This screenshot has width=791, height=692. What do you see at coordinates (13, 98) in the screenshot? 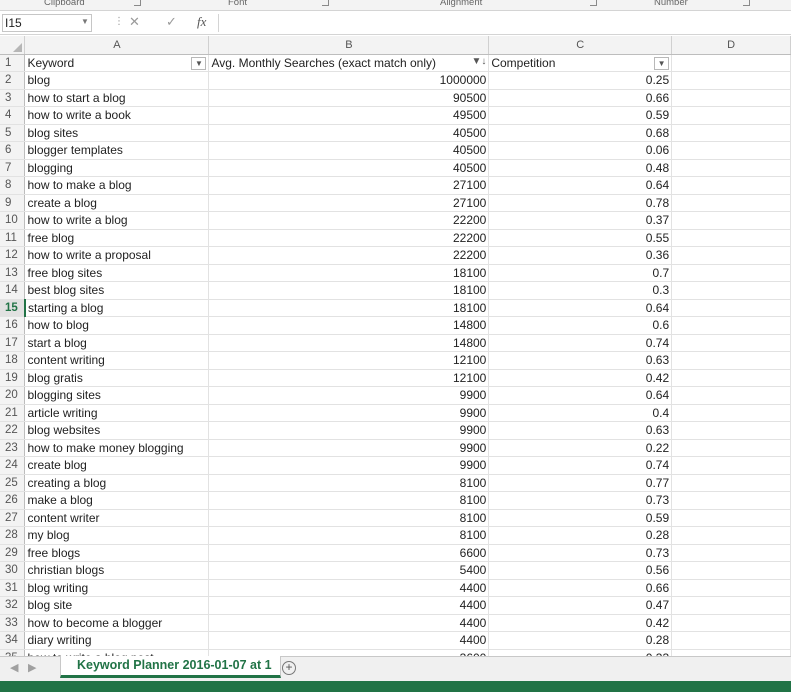
I see `row-header: 3` at bounding box center [13, 98].